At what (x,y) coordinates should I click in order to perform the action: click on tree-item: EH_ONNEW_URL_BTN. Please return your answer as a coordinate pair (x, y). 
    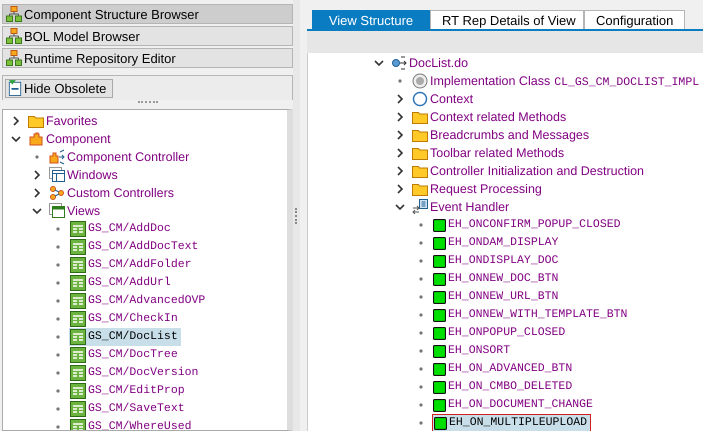
    Looking at the image, I should click on (505, 297).